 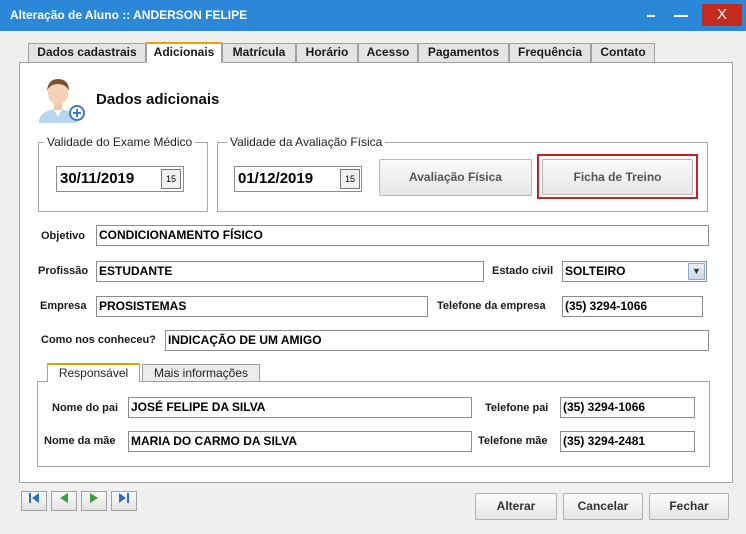 I want to click on ficha-treino-button: Ficha de Treino, so click(x=617, y=177).